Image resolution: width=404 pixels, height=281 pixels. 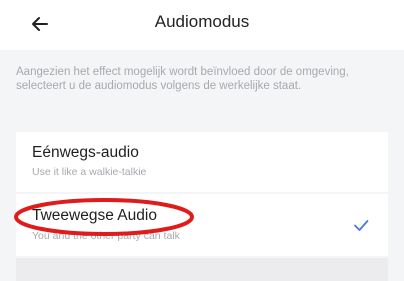 I want to click on option-subtitle: You and the other party can talk, so click(x=106, y=236).